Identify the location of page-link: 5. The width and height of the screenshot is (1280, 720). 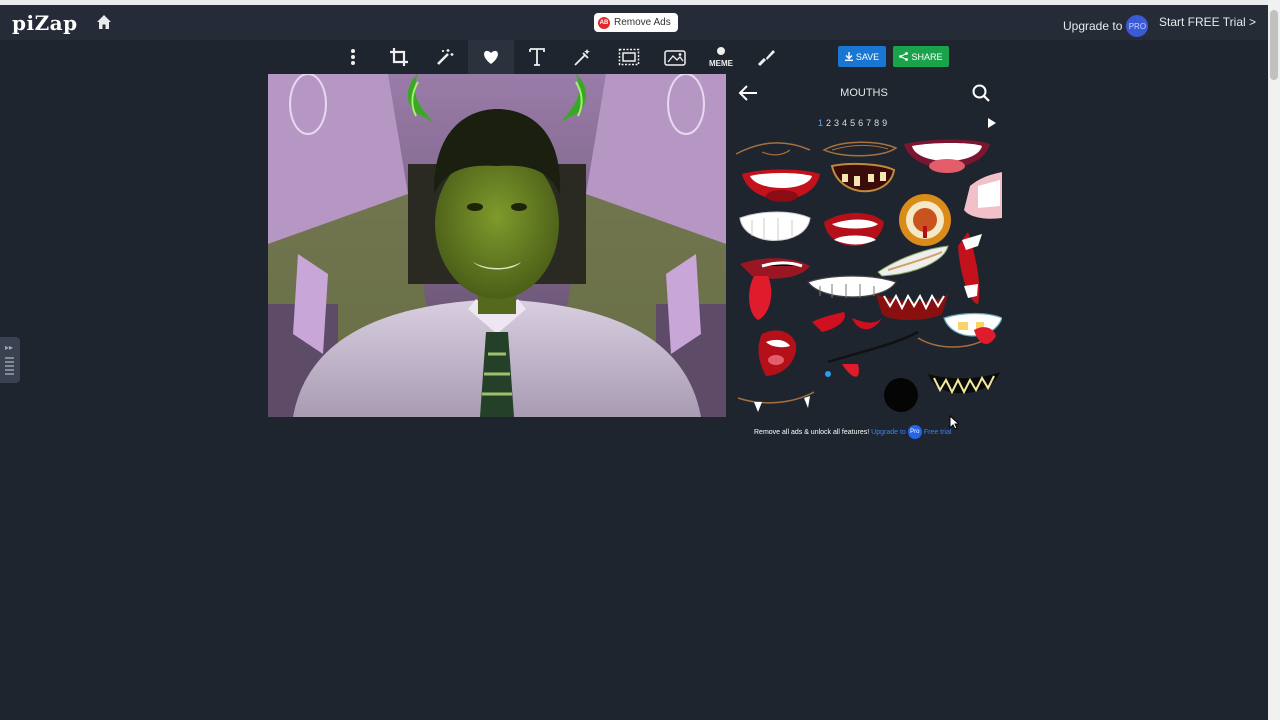
(852, 123).